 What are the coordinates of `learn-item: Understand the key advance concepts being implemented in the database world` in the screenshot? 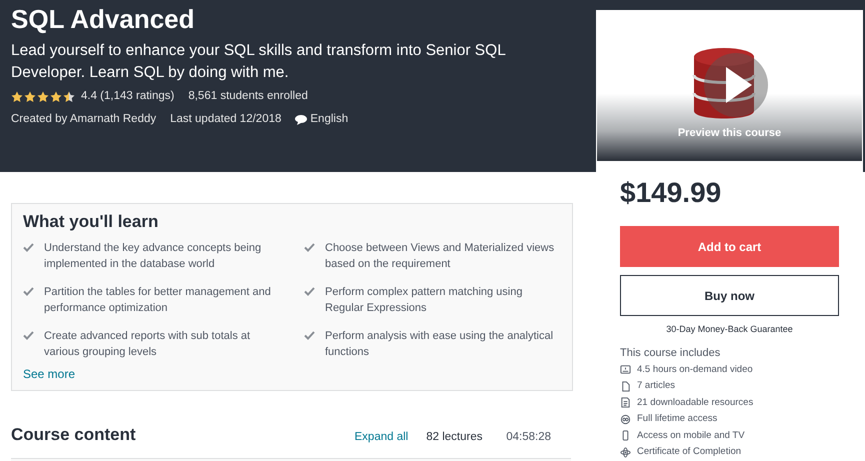 It's located at (153, 256).